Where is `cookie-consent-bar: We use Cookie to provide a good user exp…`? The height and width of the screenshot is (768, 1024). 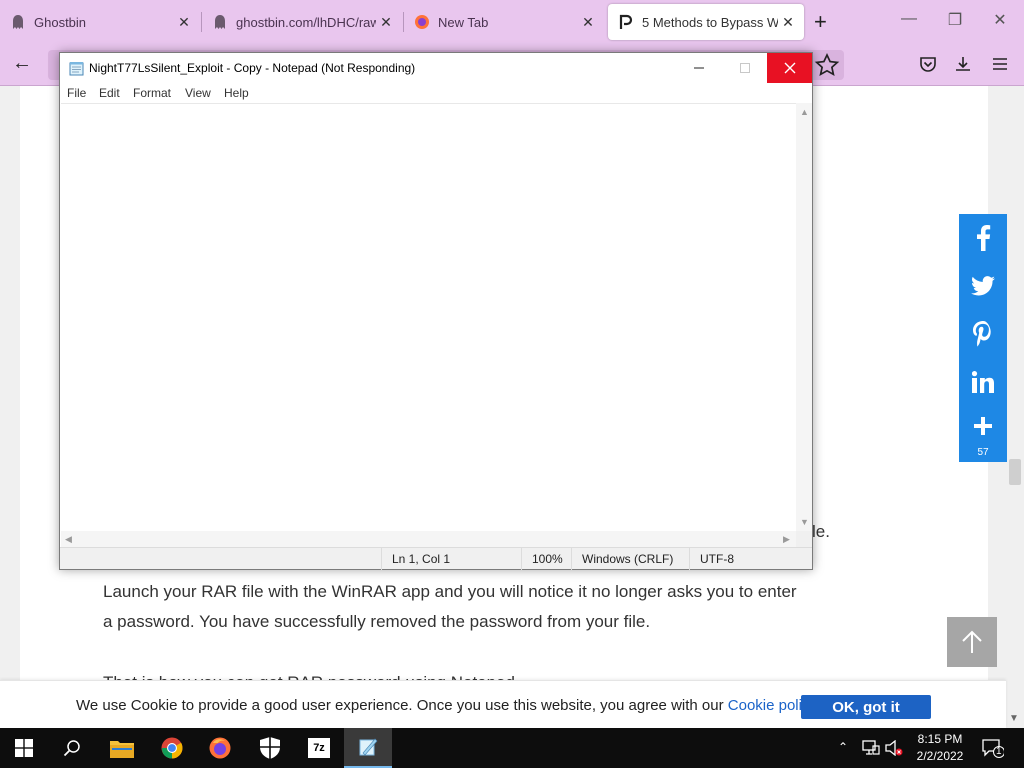 cookie-consent-bar: We use Cookie to provide a good user exp… is located at coordinates (503, 704).